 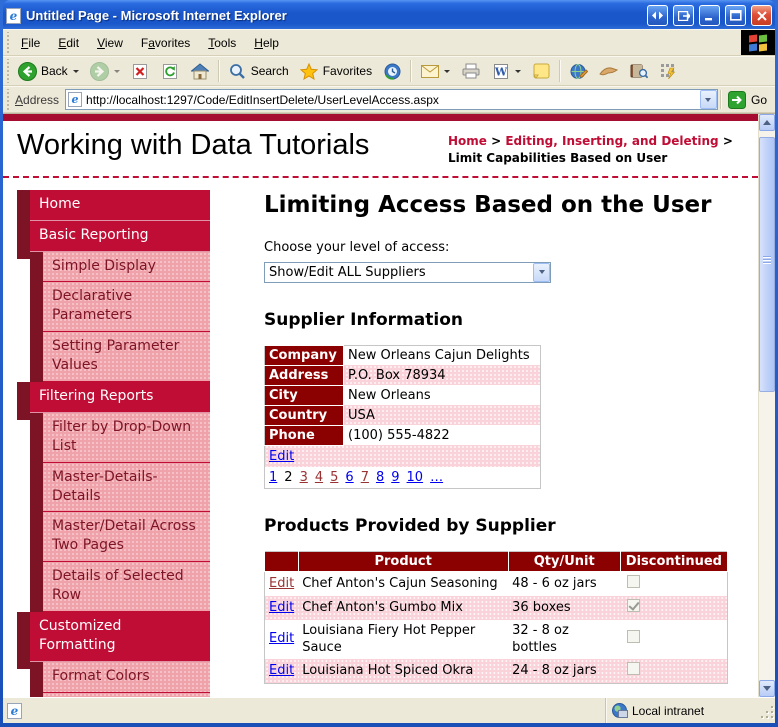 I want to click on back-dropdown-icon, so click(x=75, y=71).